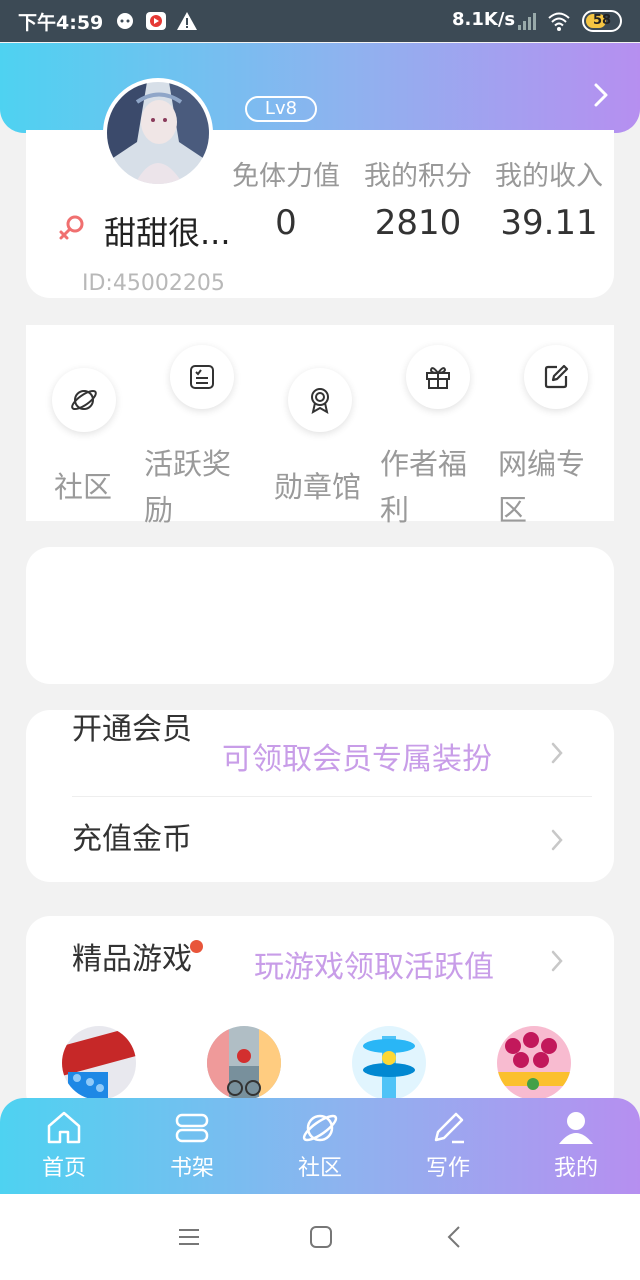 This screenshot has width=640, height=1280. Describe the element at coordinates (132, 960) in the screenshot. I see `games-title: 精品游戏` at that location.